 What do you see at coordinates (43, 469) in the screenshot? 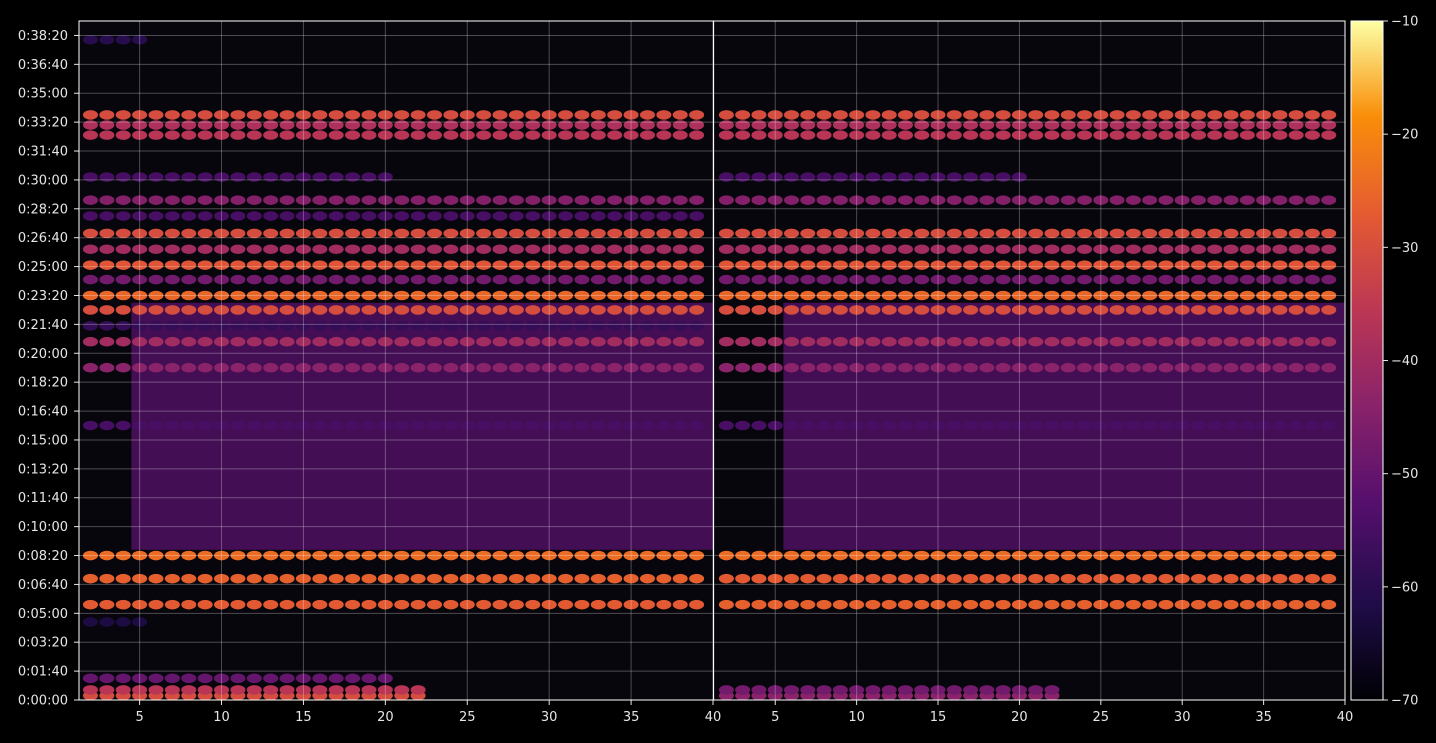
I see `y-tick-label: 0:13:20` at bounding box center [43, 469].